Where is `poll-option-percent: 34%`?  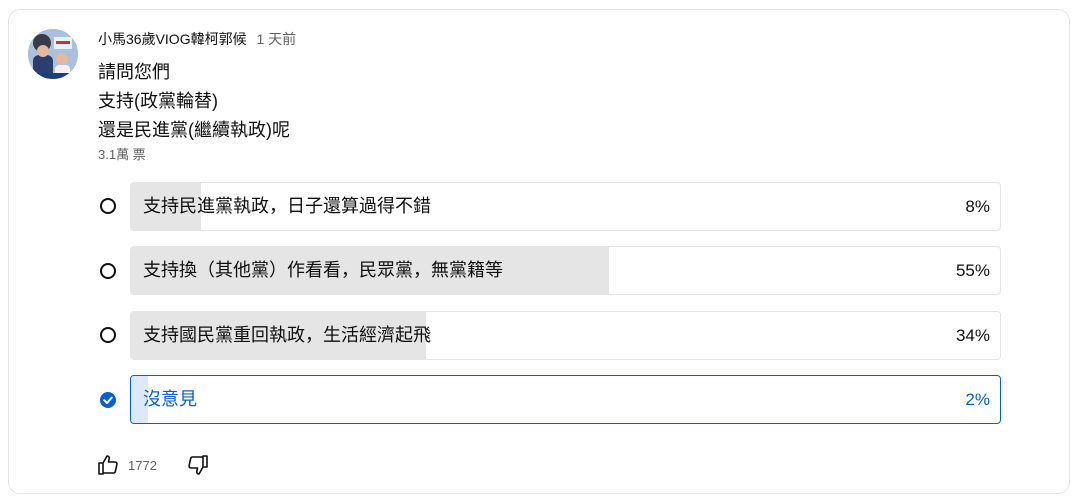
poll-option-percent: 34% is located at coordinates (972, 335).